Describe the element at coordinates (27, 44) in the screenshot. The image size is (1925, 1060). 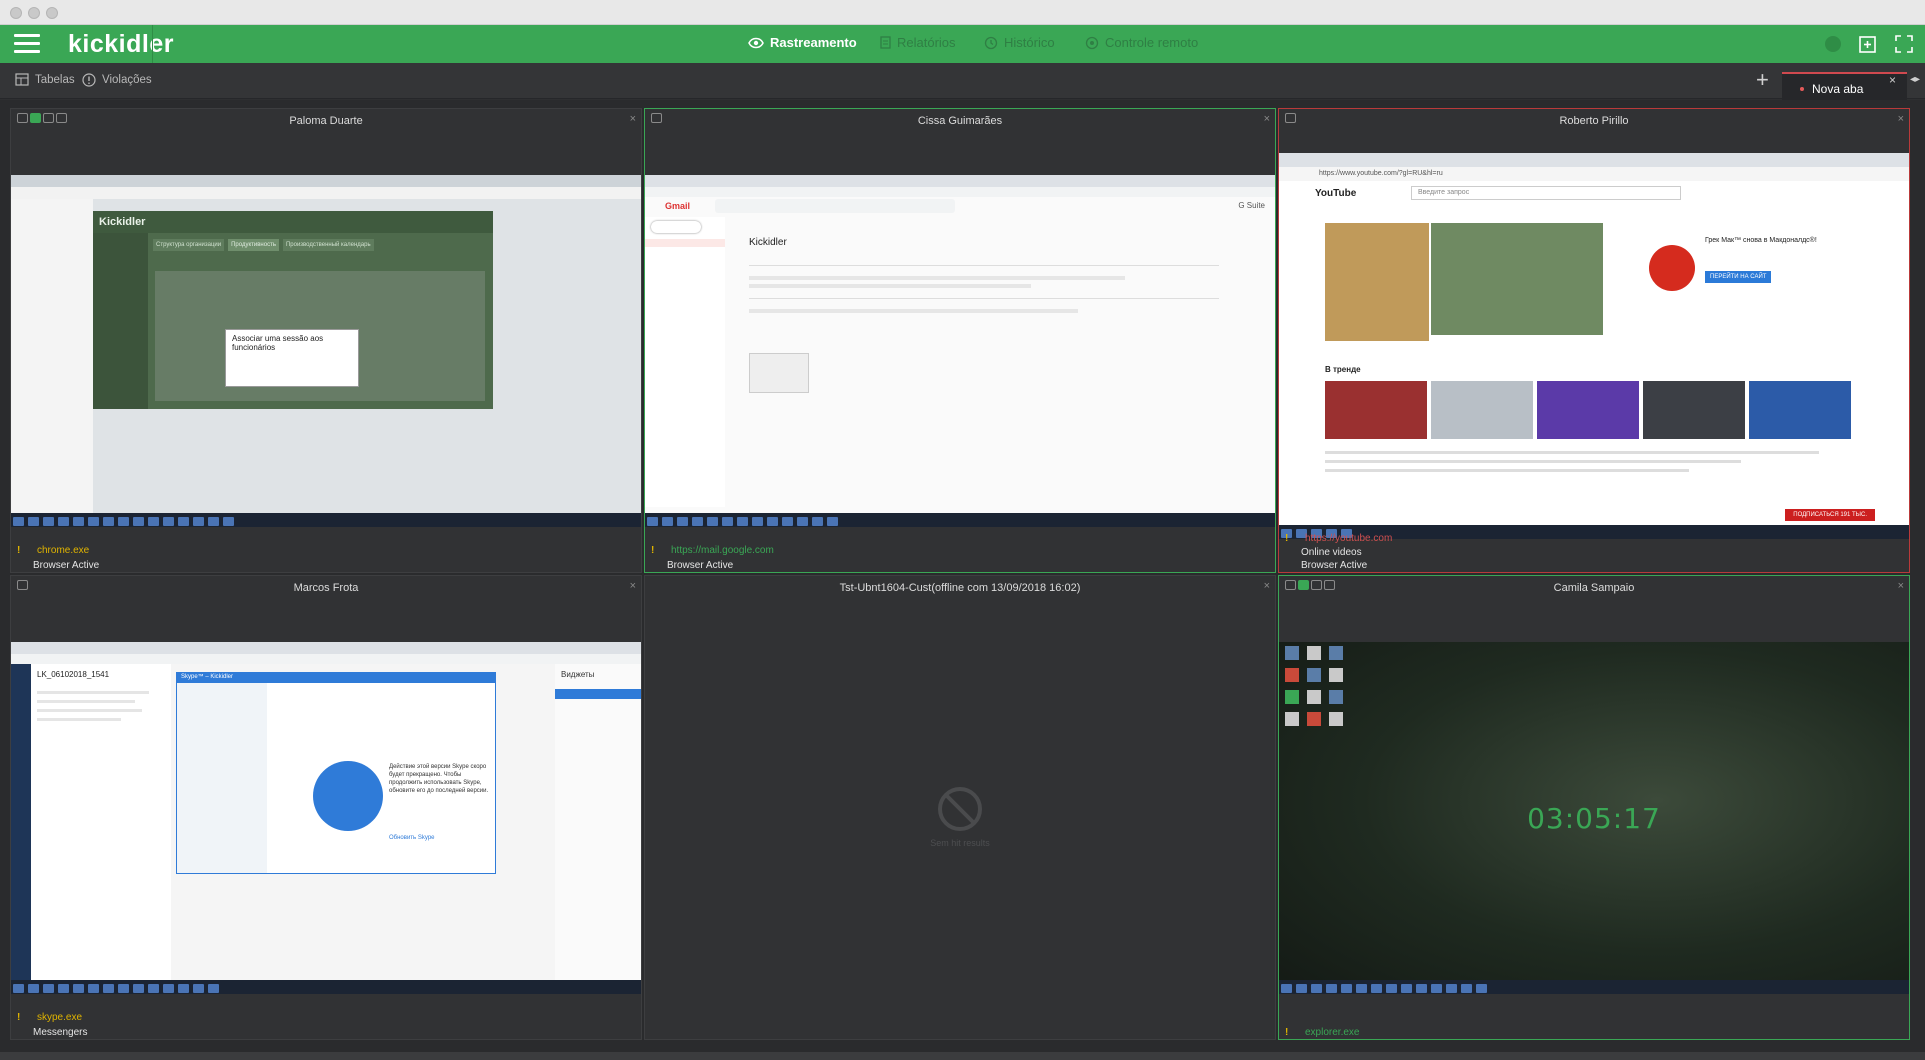
I see `menu-icon` at that location.